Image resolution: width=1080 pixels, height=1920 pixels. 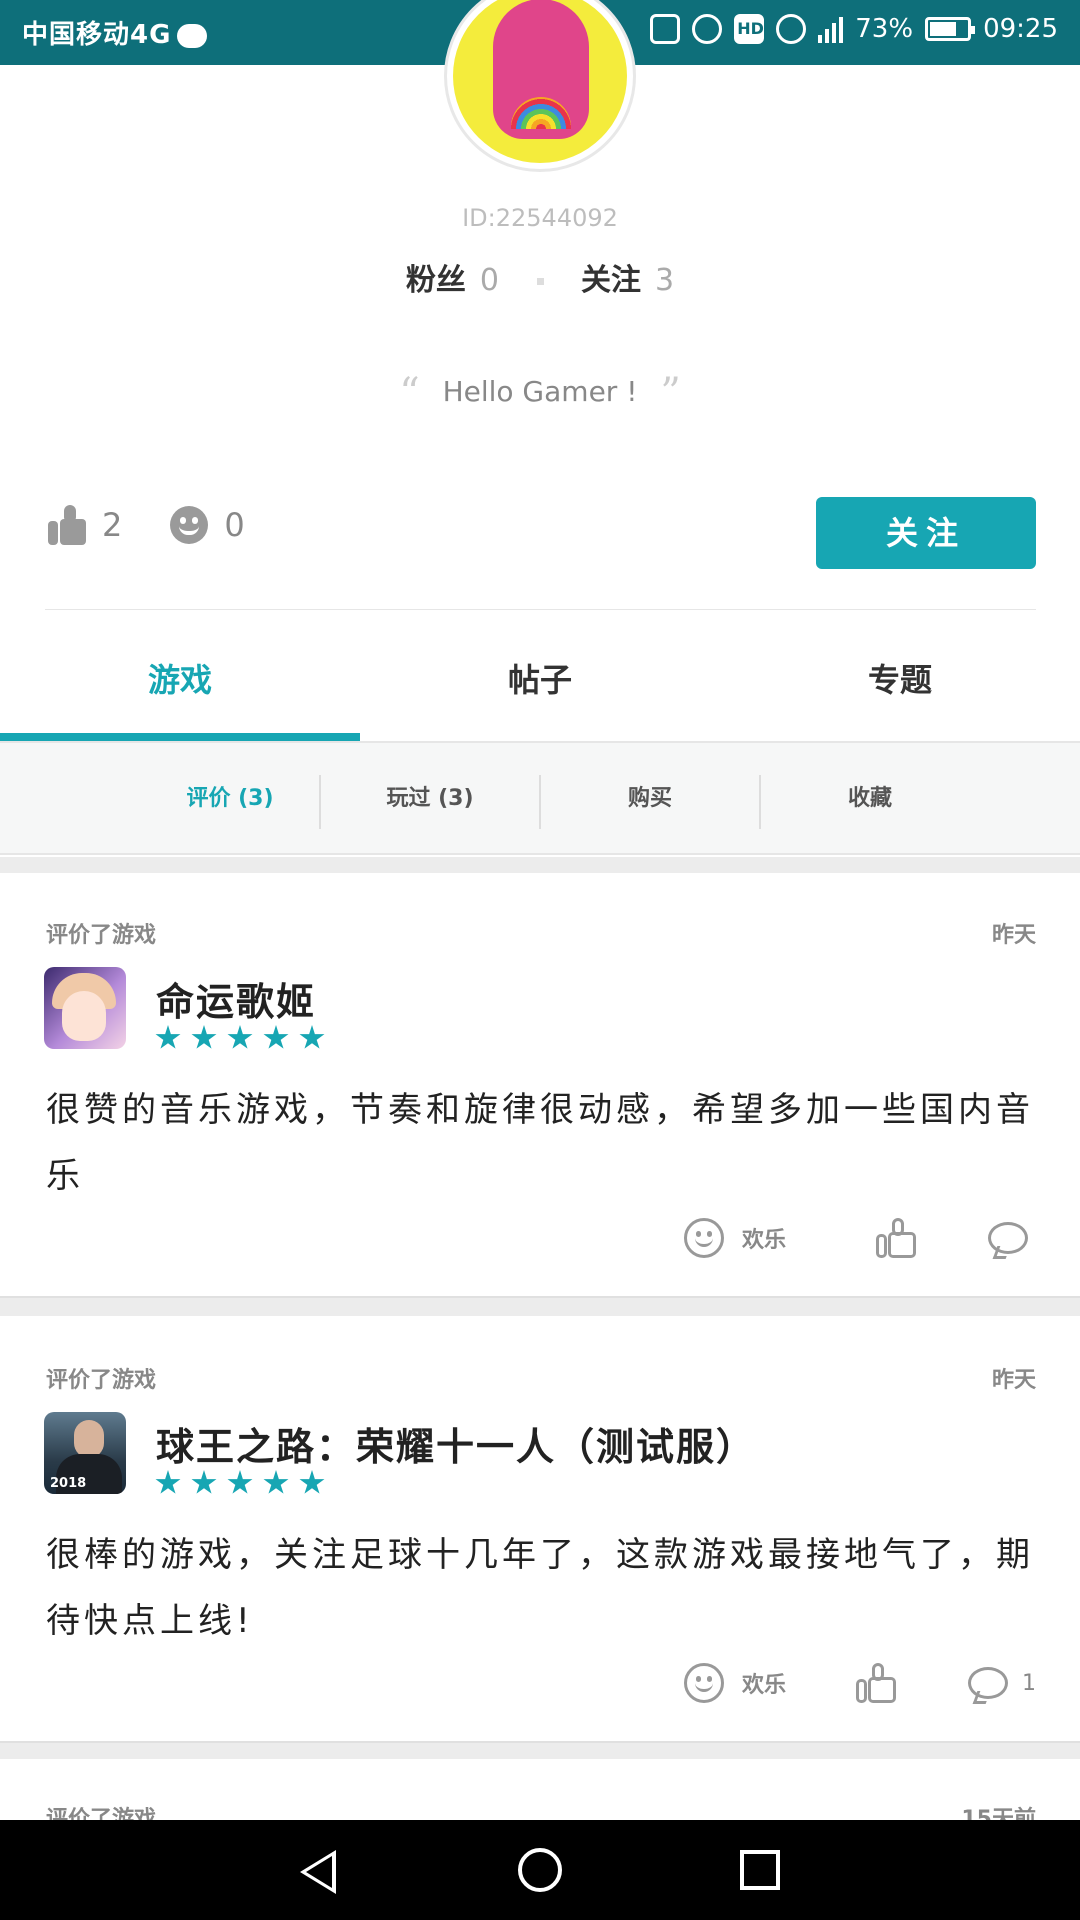 I want to click on review-text: 很赞的音乐游戏，节奏和旋律很动感，希望多加一些国内音乐, so click(x=540, y=1143).